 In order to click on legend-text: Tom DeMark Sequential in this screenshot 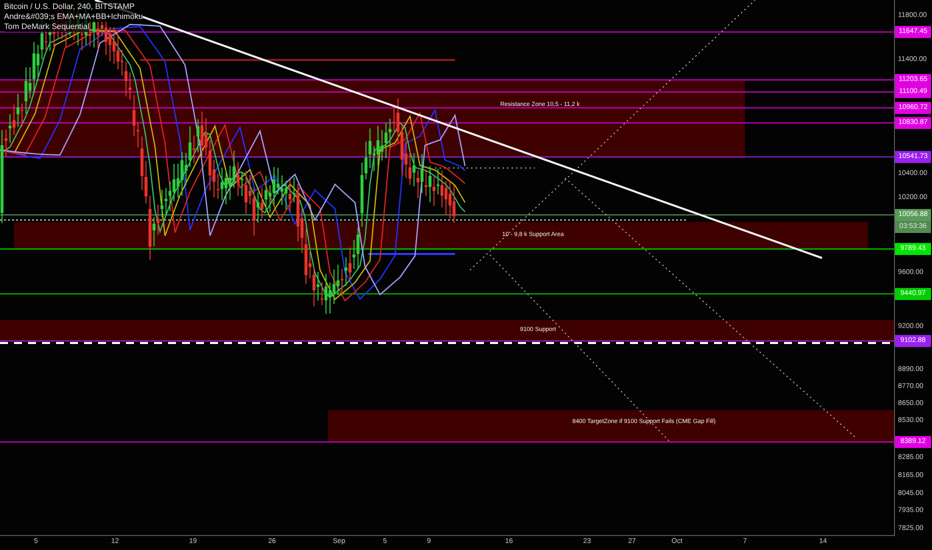, I will do `click(47, 27)`.